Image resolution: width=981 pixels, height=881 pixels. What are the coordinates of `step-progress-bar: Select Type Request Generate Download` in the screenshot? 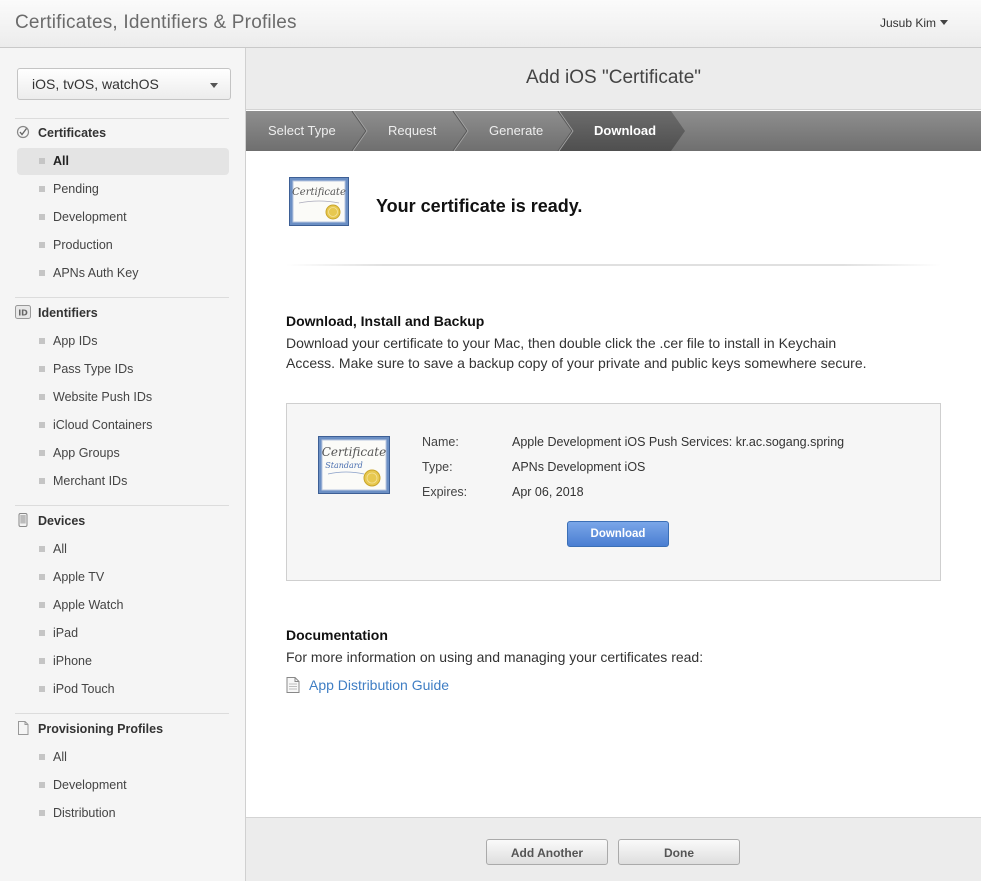 It's located at (613, 131).